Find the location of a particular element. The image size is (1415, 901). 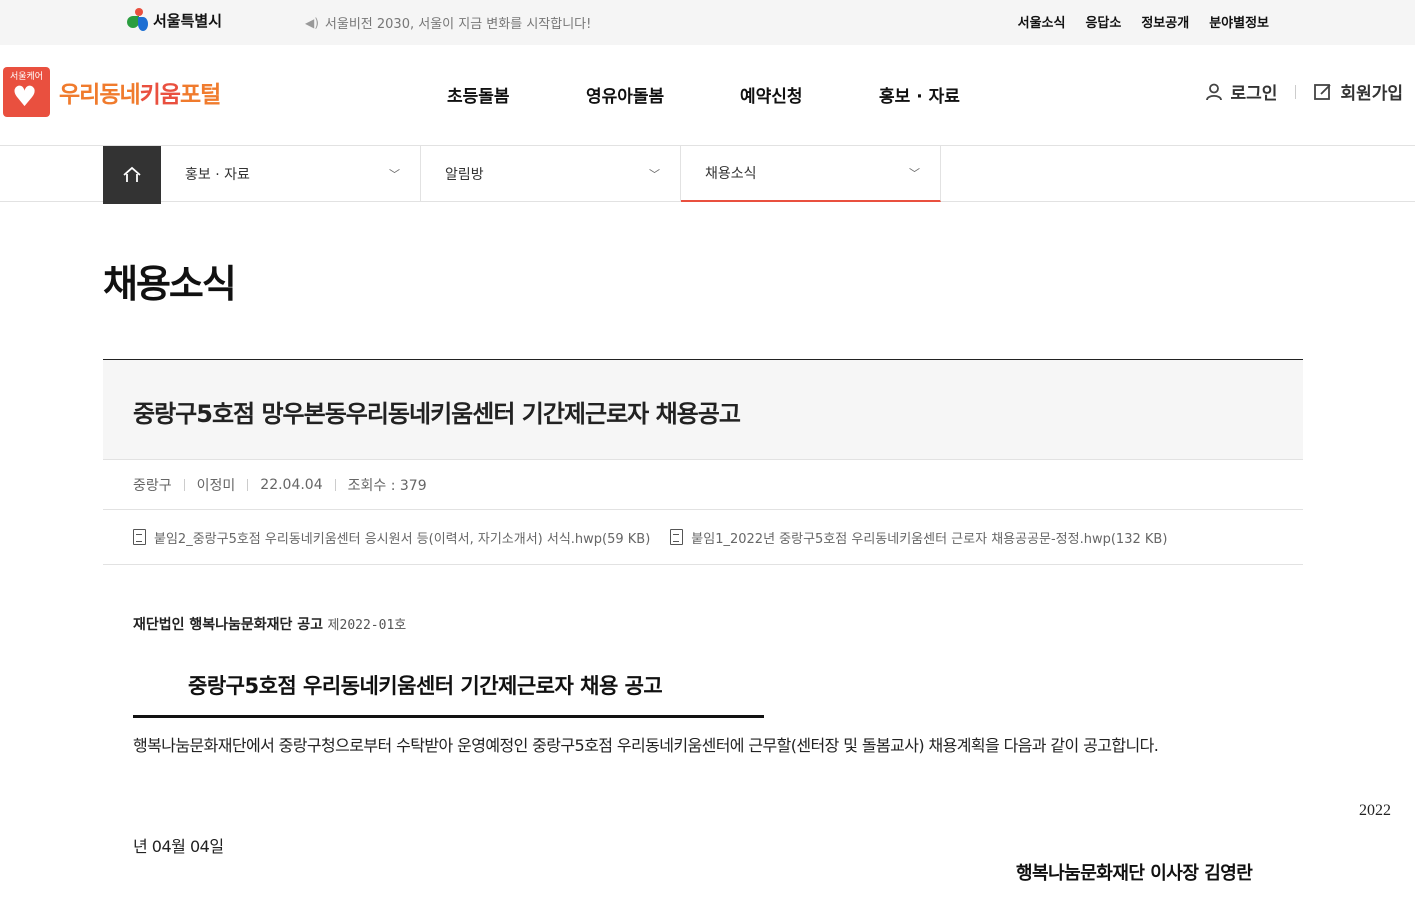

announcement-year: 2022 is located at coordinates (1375, 810).